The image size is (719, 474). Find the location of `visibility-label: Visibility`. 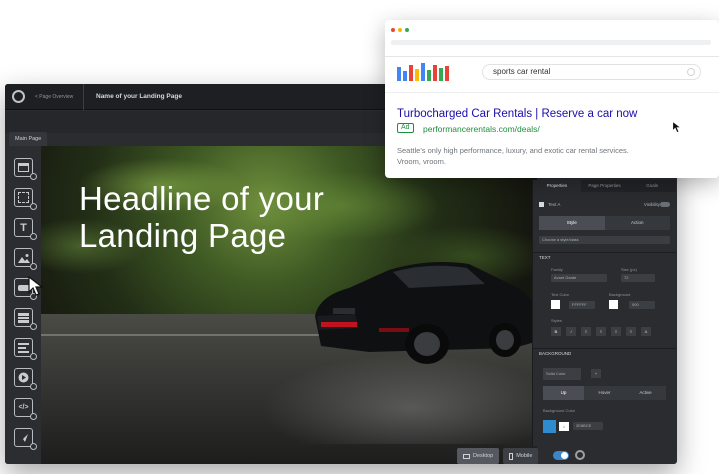

visibility-label: Visibility is located at coordinates (651, 204).